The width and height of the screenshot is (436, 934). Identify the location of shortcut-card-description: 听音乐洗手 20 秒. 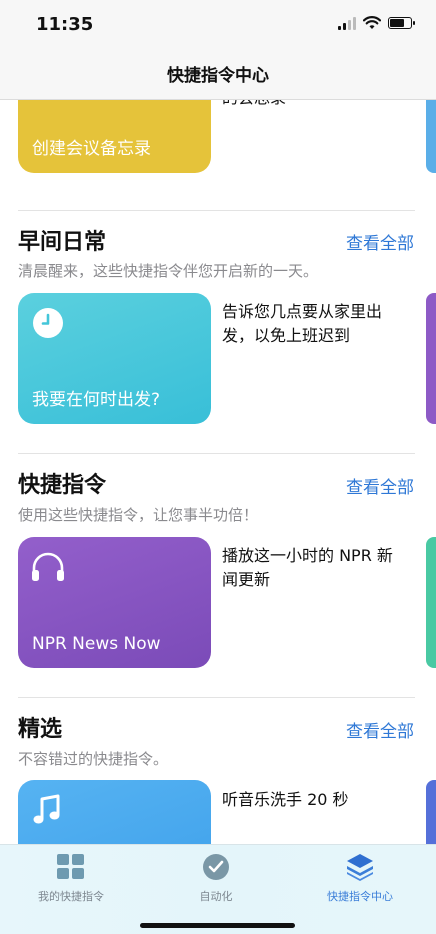
(285, 799).